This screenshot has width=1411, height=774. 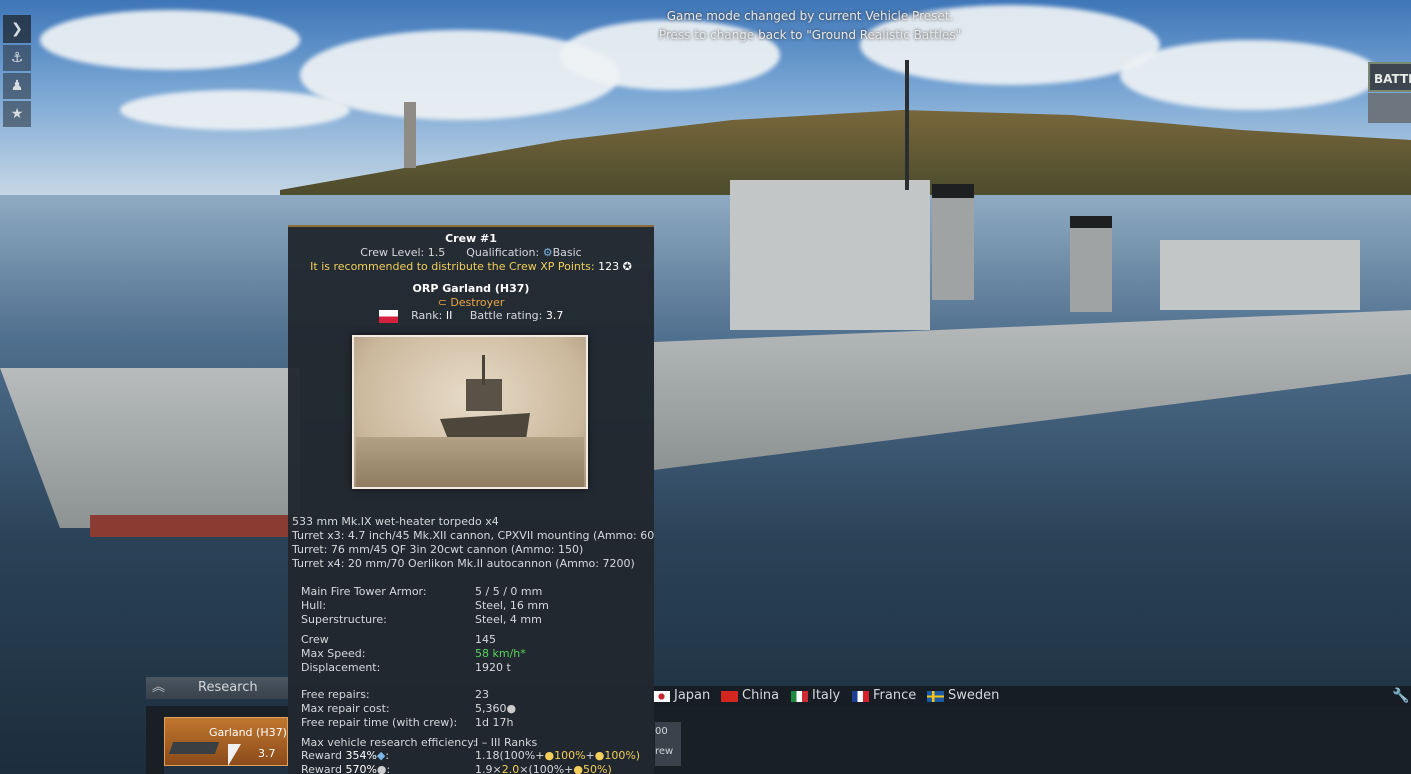 What do you see at coordinates (427, 315) in the screenshot?
I see `rank-label: Rank:` at bounding box center [427, 315].